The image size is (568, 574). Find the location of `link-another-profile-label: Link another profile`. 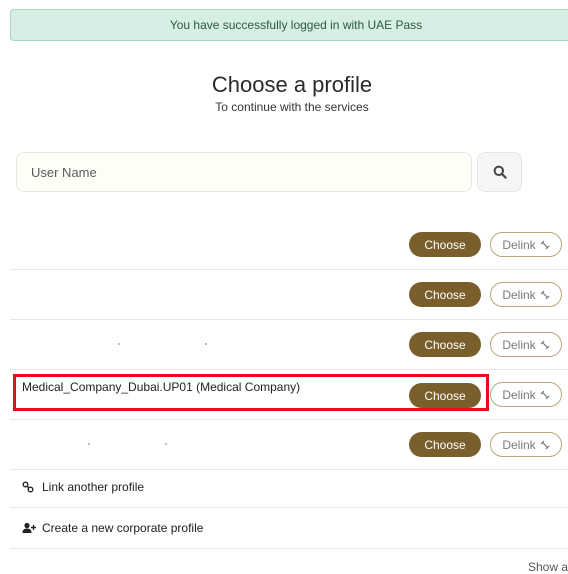

link-another-profile-label: Link another profile is located at coordinates (93, 487).